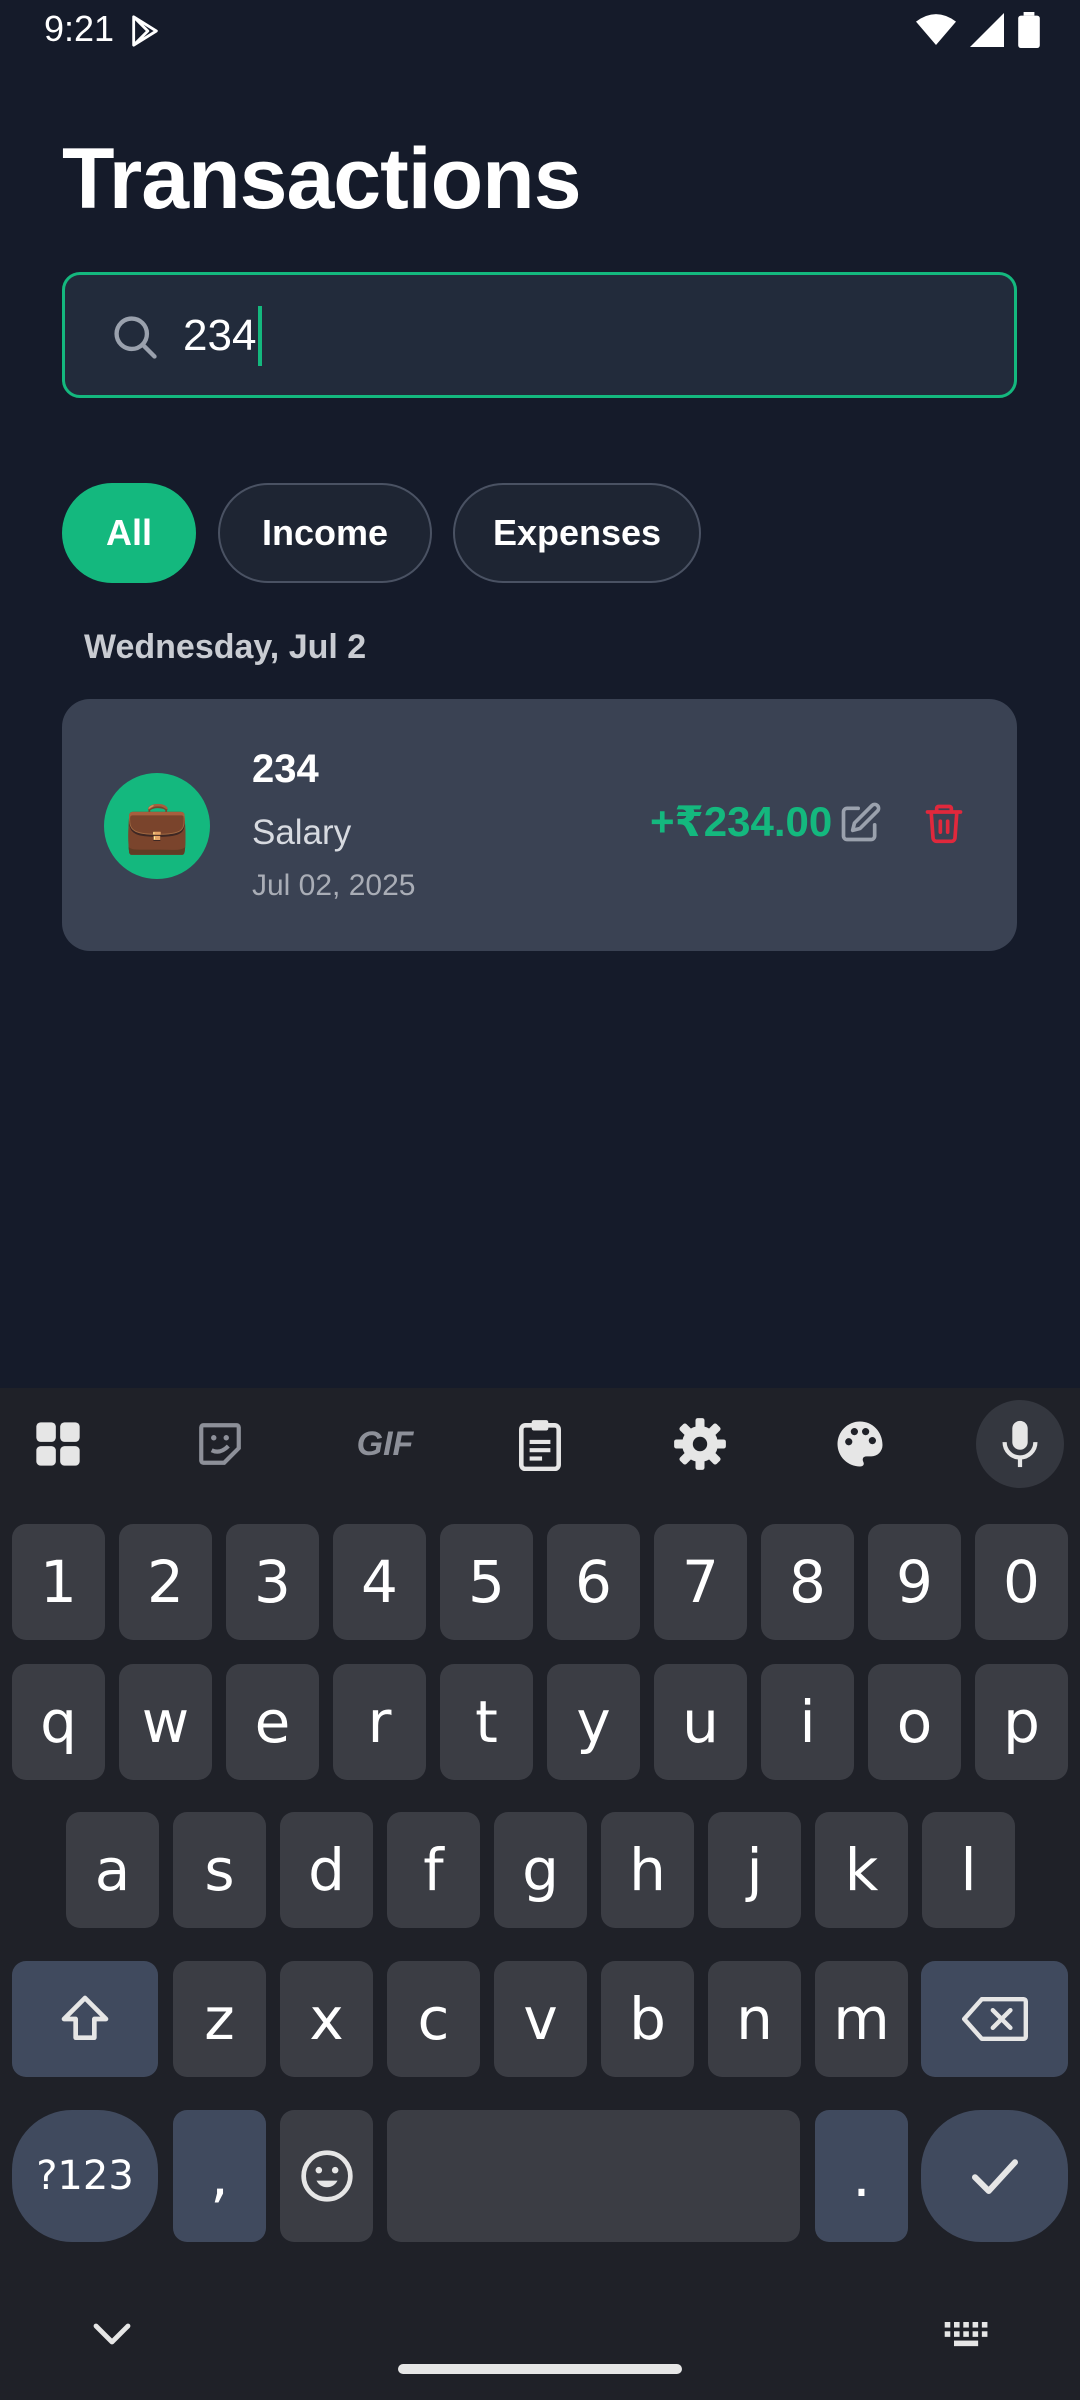 The image size is (1080, 2400). Describe the element at coordinates (539, 825) in the screenshot. I see `transaction-card: 💼 234 Salary Jul 02, 2025 +₹234.00` at that location.